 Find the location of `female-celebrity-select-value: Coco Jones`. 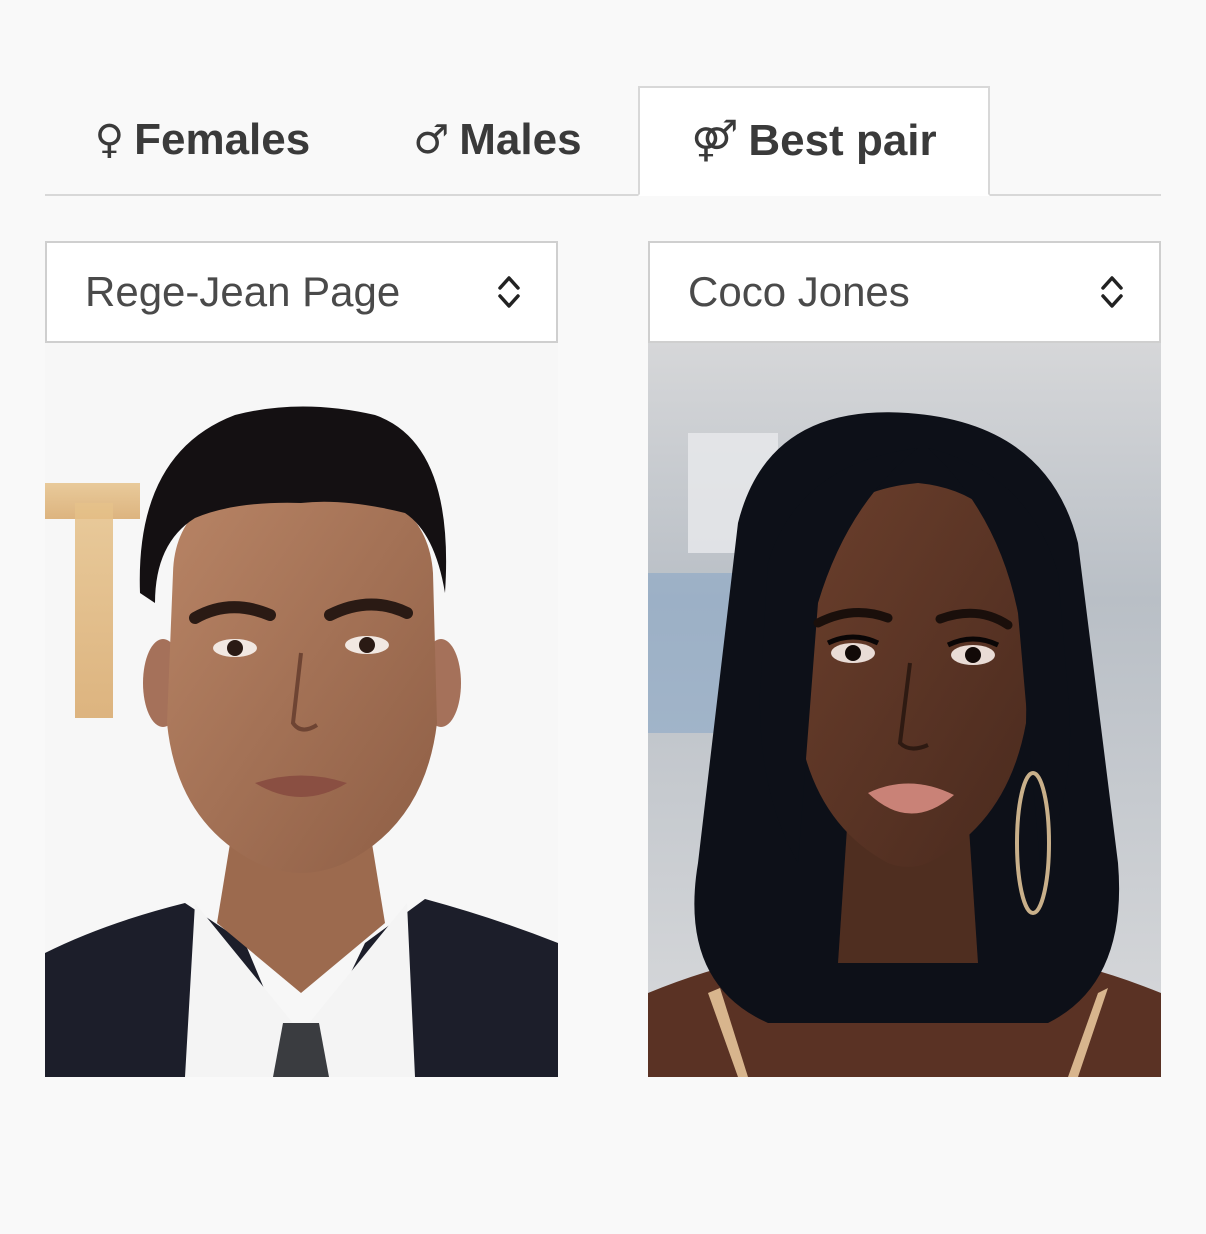

female-celebrity-select-value: Coco Jones is located at coordinates (799, 291).